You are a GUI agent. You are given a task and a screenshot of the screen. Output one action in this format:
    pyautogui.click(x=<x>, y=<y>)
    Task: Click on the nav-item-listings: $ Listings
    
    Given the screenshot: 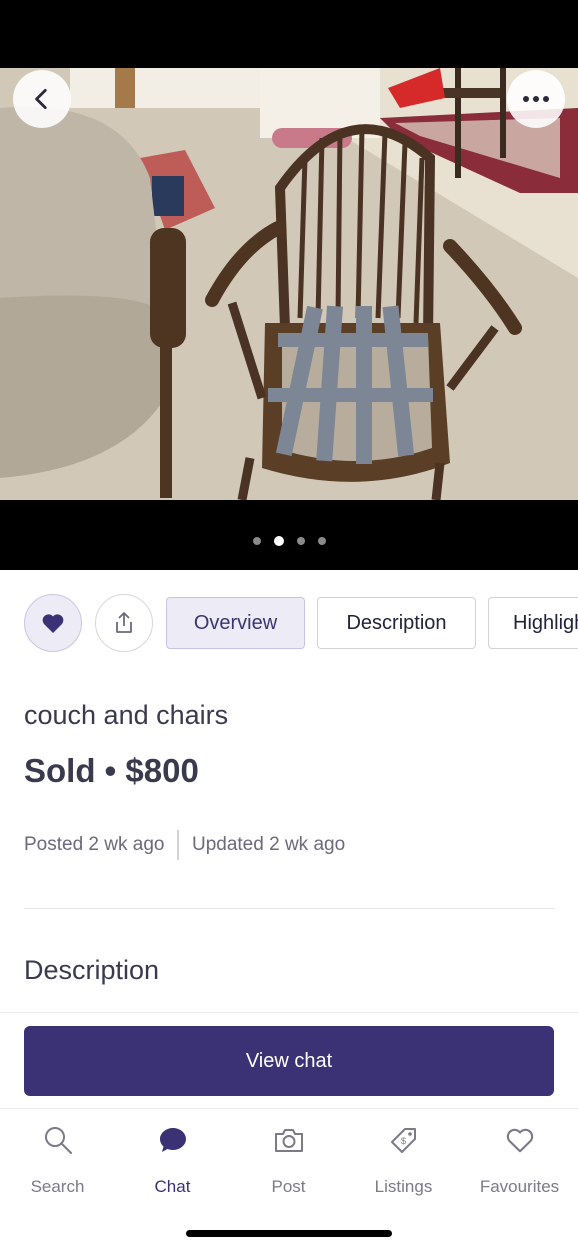 What is the action you would take?
    pyautogui.click(x=403, y=1160)
    